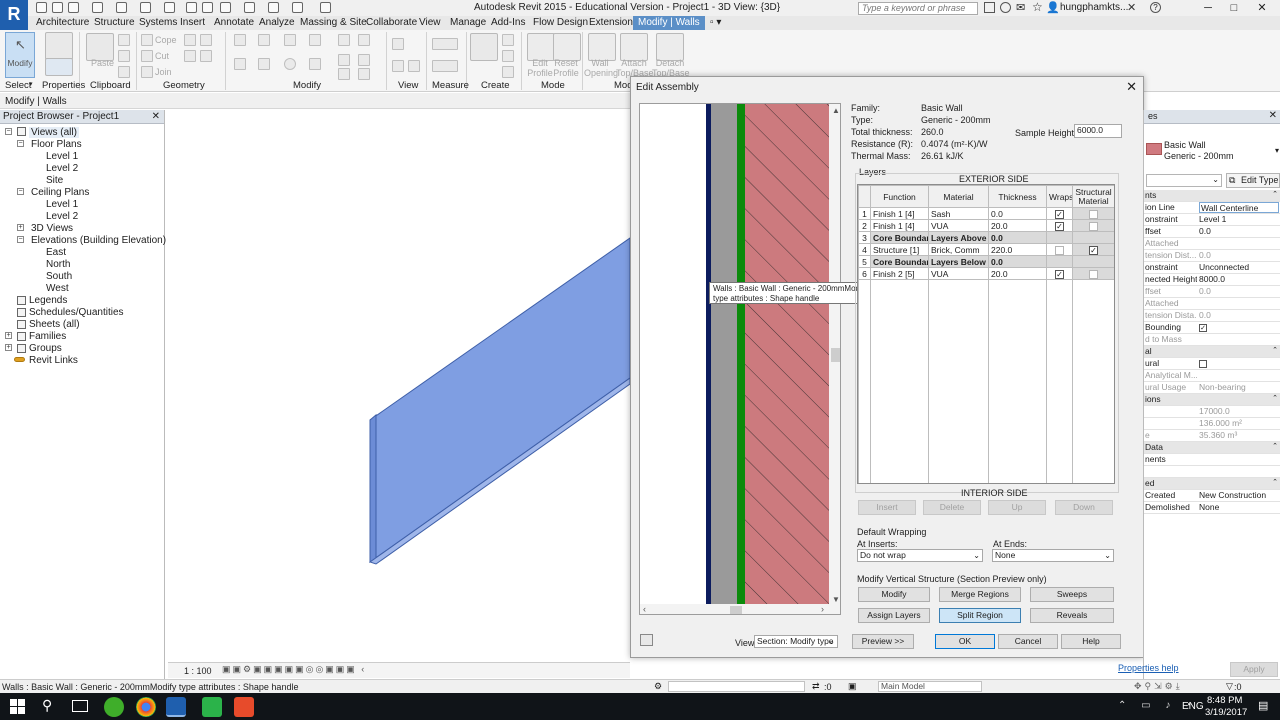 This screenshot has height=720, width=1280. I want to click on align-icon, so click(240, 40).